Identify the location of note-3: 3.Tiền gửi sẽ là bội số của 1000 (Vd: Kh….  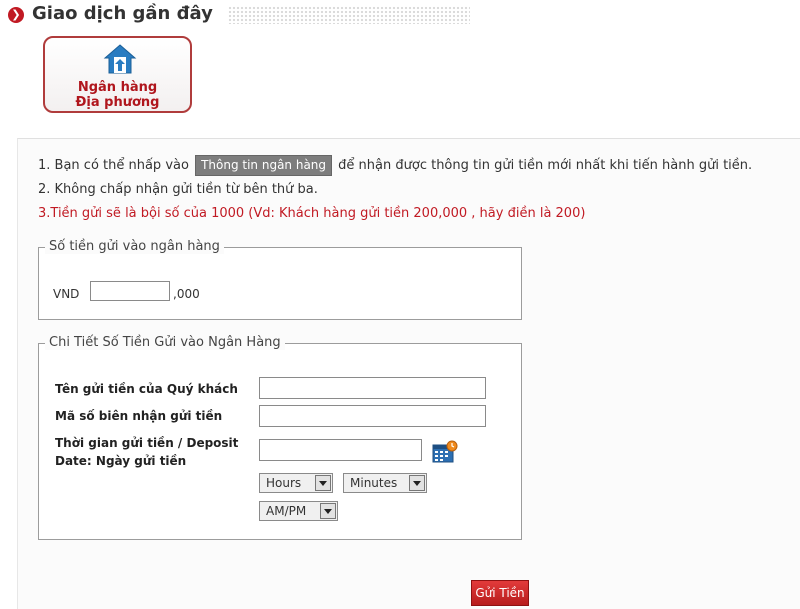
(312, 213).